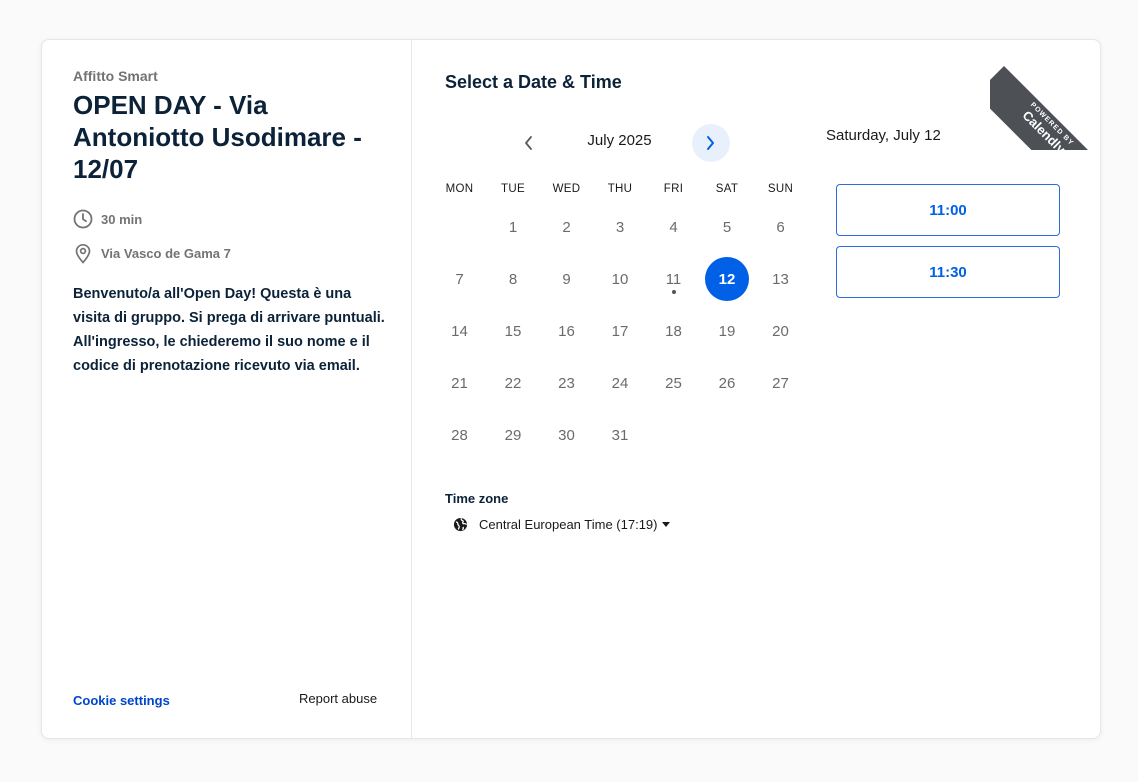  I want to click on organizer-name: Affitto Smart, so click(115, 76).